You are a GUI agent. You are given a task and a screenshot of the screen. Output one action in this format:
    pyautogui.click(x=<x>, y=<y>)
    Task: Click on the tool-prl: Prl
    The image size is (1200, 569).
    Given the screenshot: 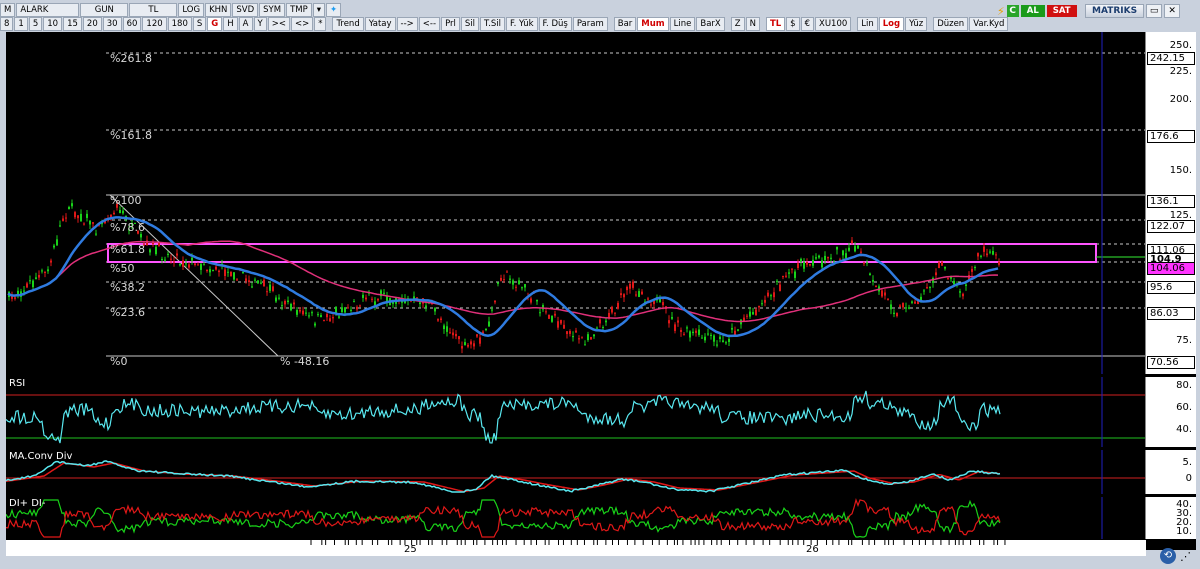 What is the action you would take?
    pyautogui.click(x=450, y=24)
    